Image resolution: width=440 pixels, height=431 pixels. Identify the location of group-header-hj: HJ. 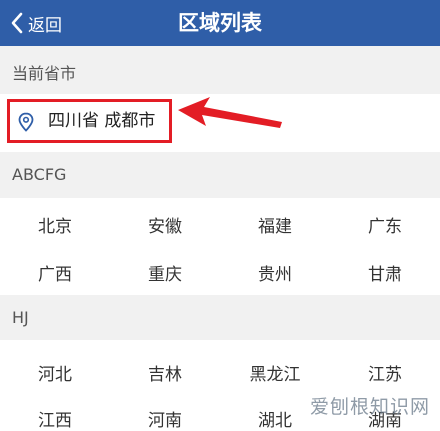
(220, 317).